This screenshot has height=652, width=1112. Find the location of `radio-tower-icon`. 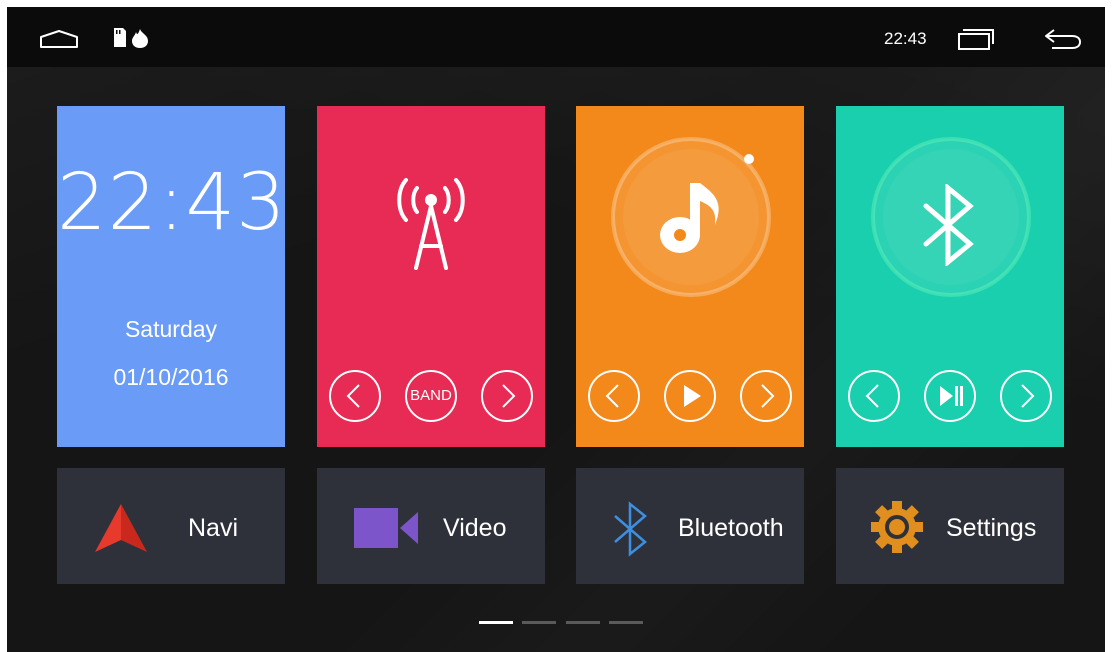

radio-tower-icon is located at coordinates (431, 222).